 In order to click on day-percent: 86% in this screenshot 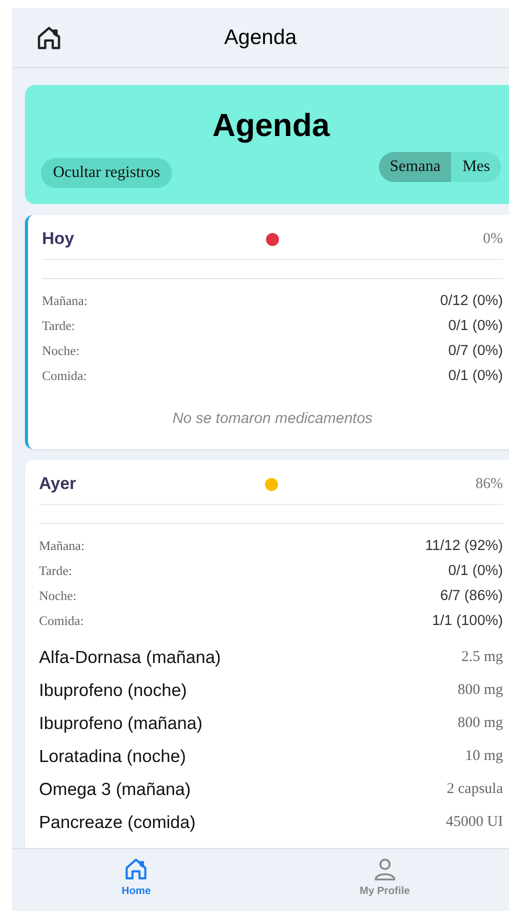, I will do `click(489, 484)`.